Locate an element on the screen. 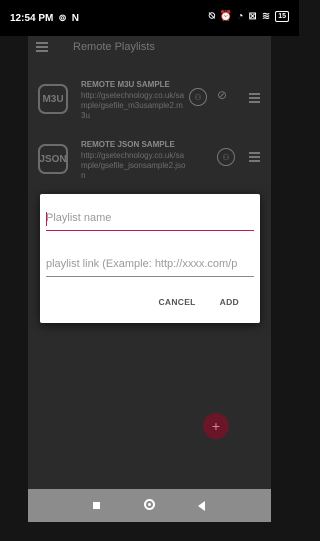 Image resolution: width=320 pixels, height=541 pixels. back-icon is located at coordinates (201, 506).